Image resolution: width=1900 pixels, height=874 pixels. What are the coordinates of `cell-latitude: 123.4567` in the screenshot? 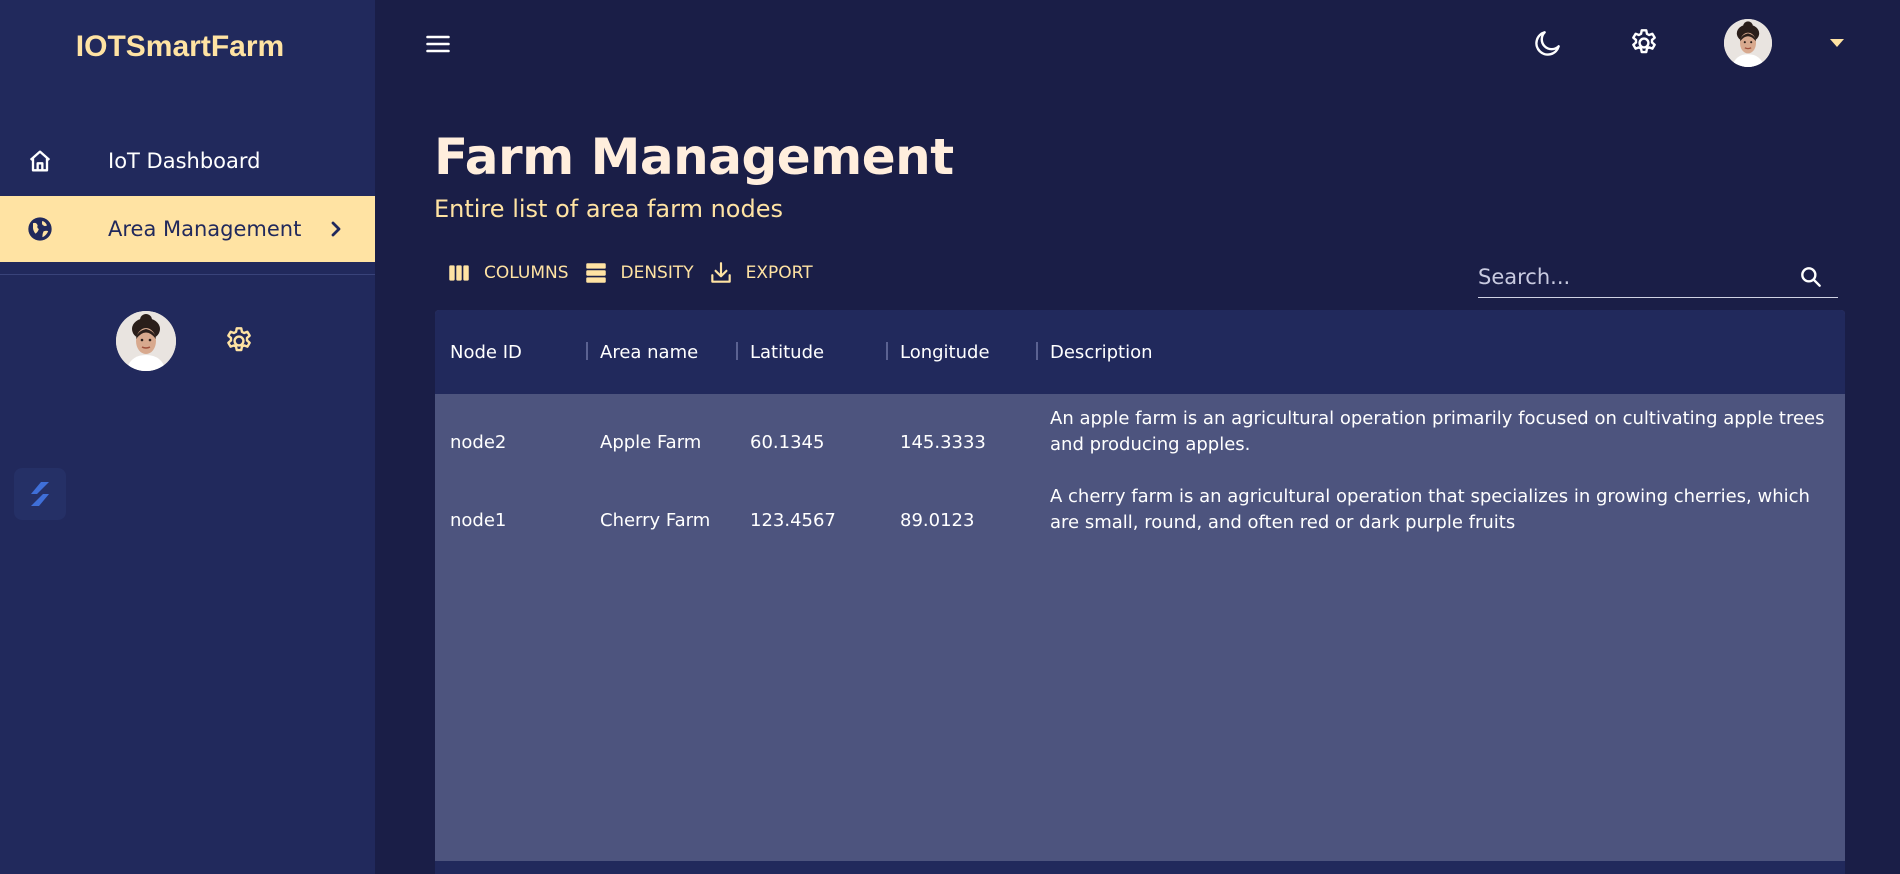 It's located at (793, 520).